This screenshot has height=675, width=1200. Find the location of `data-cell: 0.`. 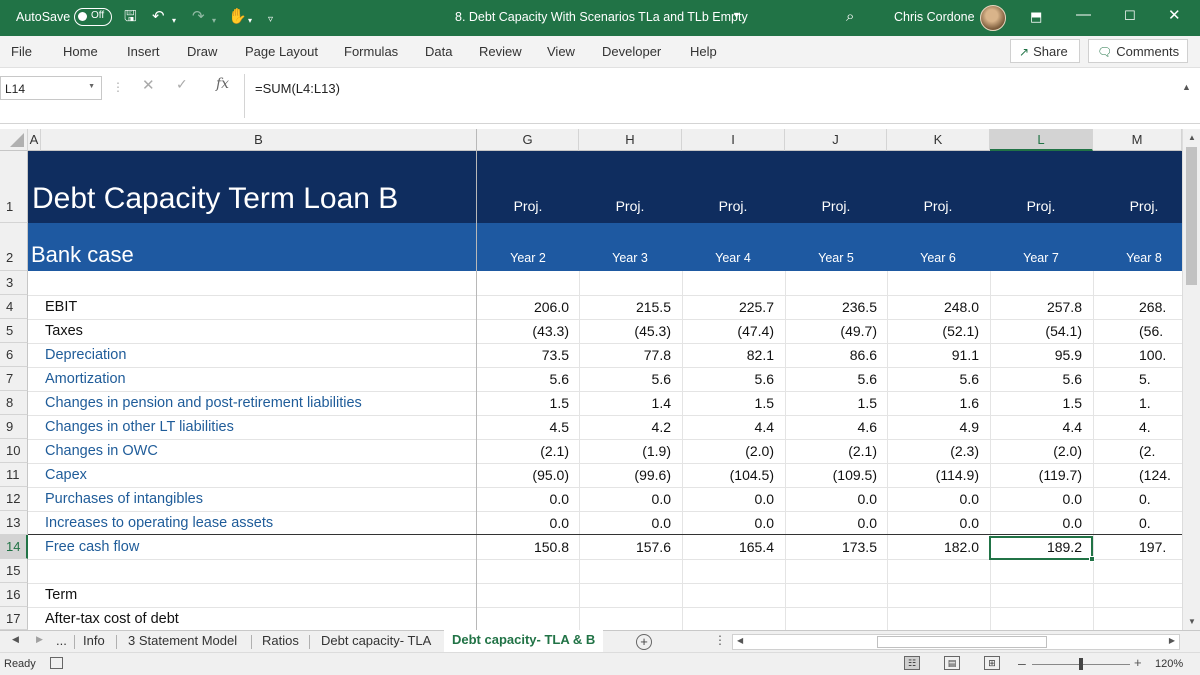

data-cell: 0. is located at coordinates (1160, 499).